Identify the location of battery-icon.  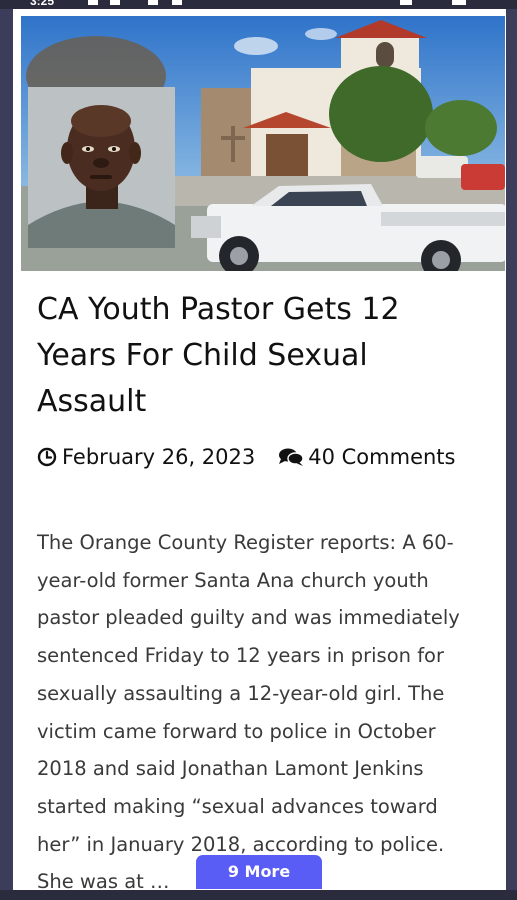
(459, 2).